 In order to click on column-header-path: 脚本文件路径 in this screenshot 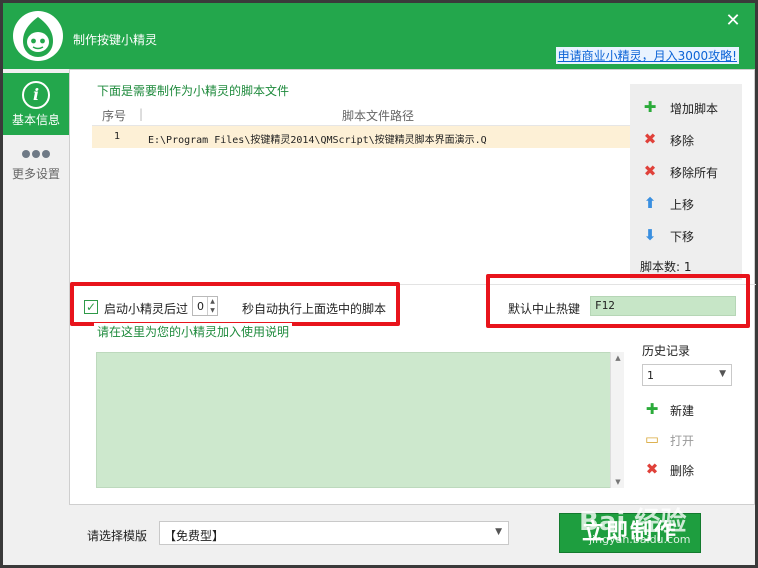, I will do `click(378, 116)`.